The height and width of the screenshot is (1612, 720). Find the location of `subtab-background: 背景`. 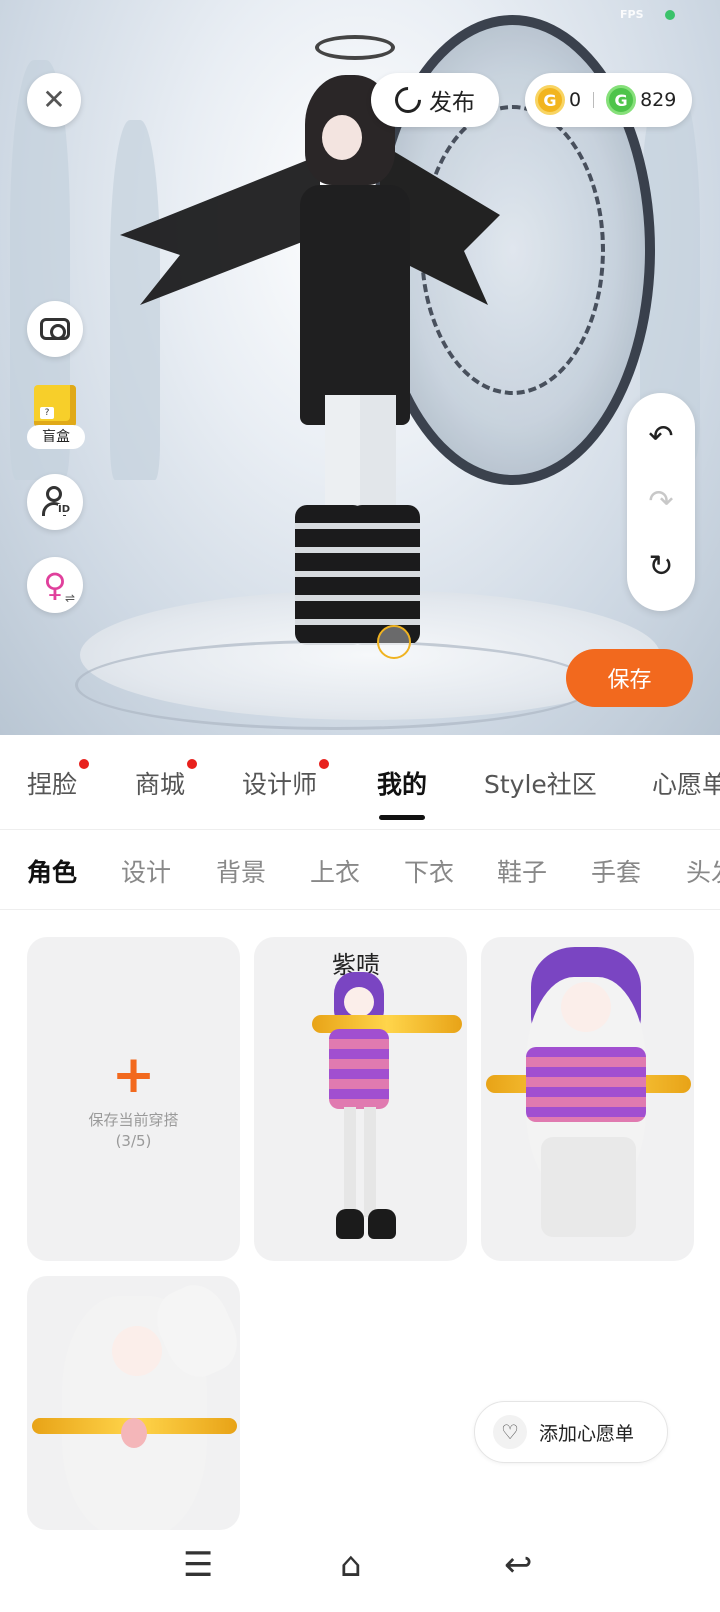

subtab-background: 背景 is located at coordinates (241, 871).